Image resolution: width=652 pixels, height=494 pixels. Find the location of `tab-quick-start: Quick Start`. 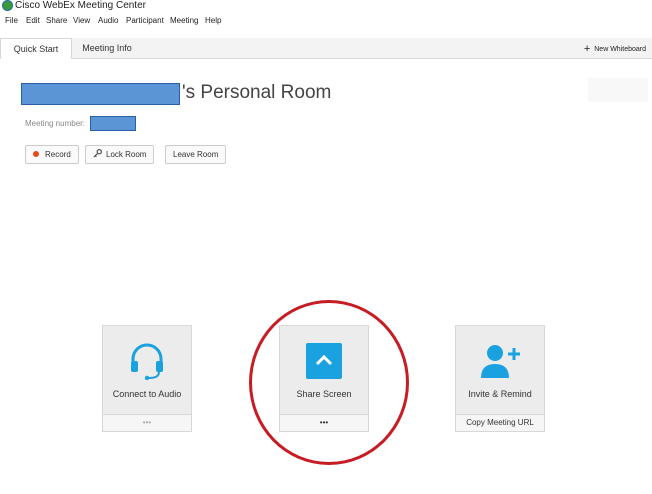

tab-quick-start: Quick Start is located at coordinates (36, 49).